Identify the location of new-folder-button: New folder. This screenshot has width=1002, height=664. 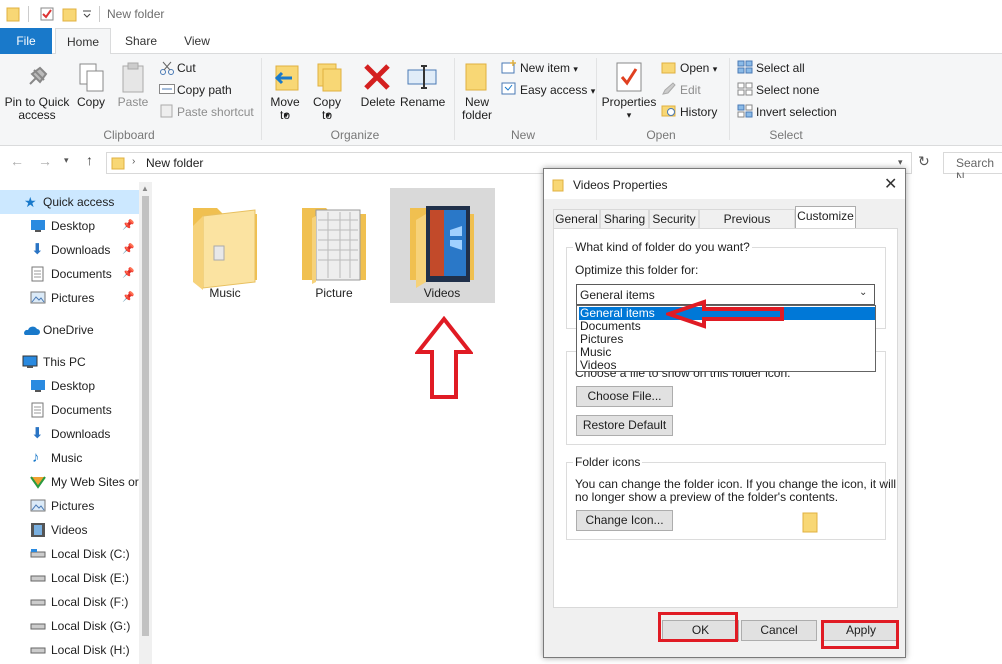
(477, 109).